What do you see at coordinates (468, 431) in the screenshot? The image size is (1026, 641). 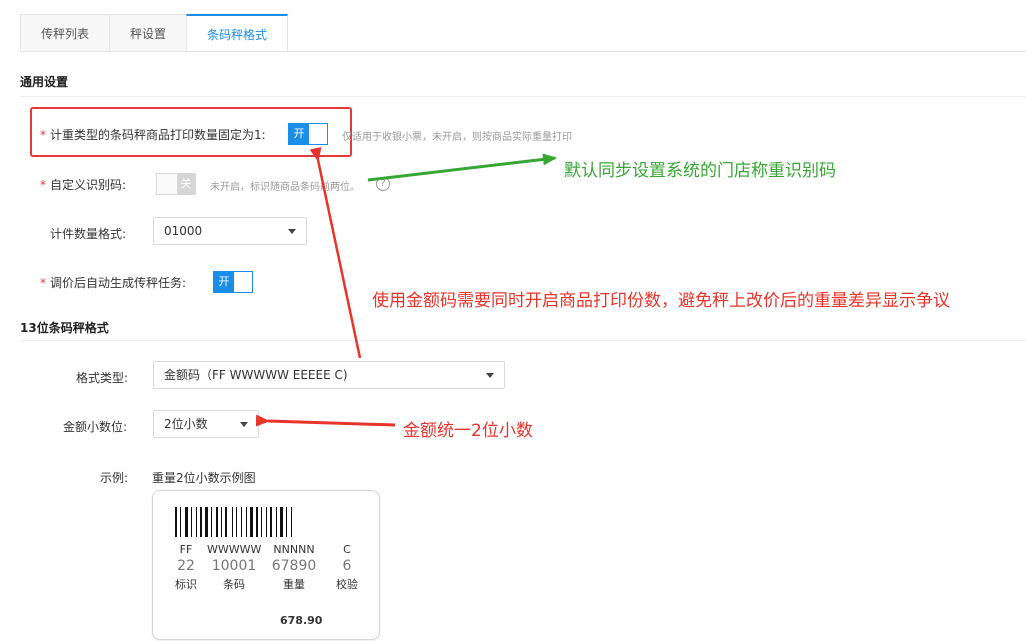 I see `annotation-red-decimal: 金额统一2位小数` at bounding box center [468, 431].